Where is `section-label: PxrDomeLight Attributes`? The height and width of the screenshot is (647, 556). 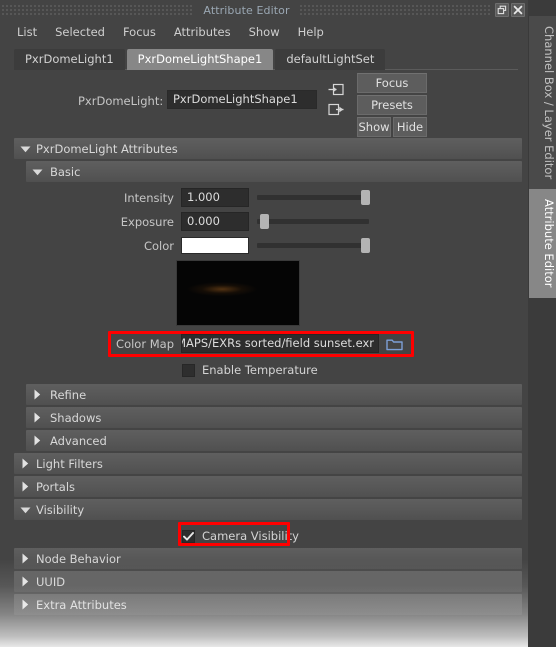 section-label: PxrDomeLight Attributes is located at coordinates (107, 148).